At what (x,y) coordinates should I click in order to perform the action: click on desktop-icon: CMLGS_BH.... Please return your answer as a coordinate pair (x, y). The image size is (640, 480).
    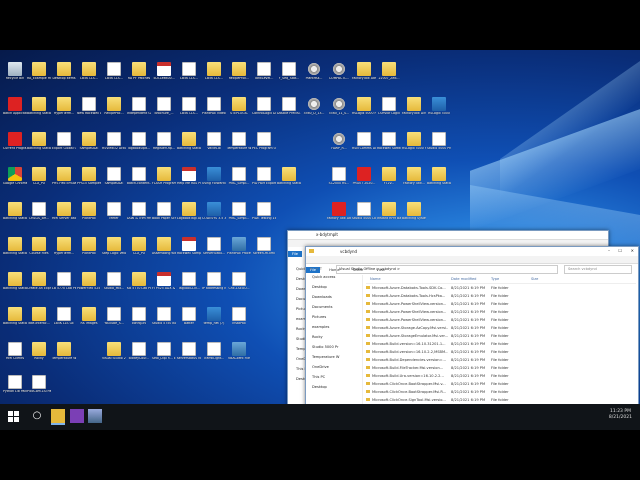
    Looking at the image, I should click on (39, 211).